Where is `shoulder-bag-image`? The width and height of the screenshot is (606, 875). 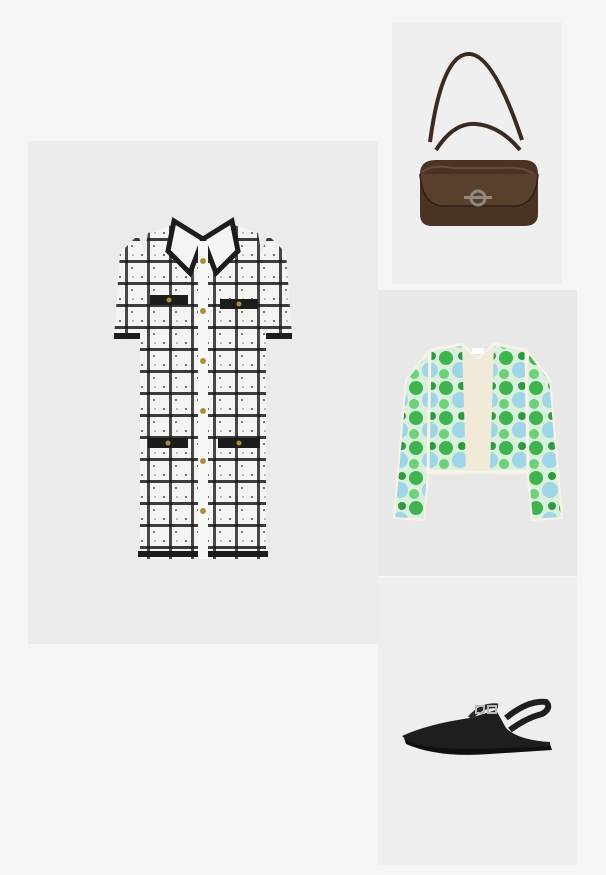
shoulder-bag-image is located at coordinates (479, 139).